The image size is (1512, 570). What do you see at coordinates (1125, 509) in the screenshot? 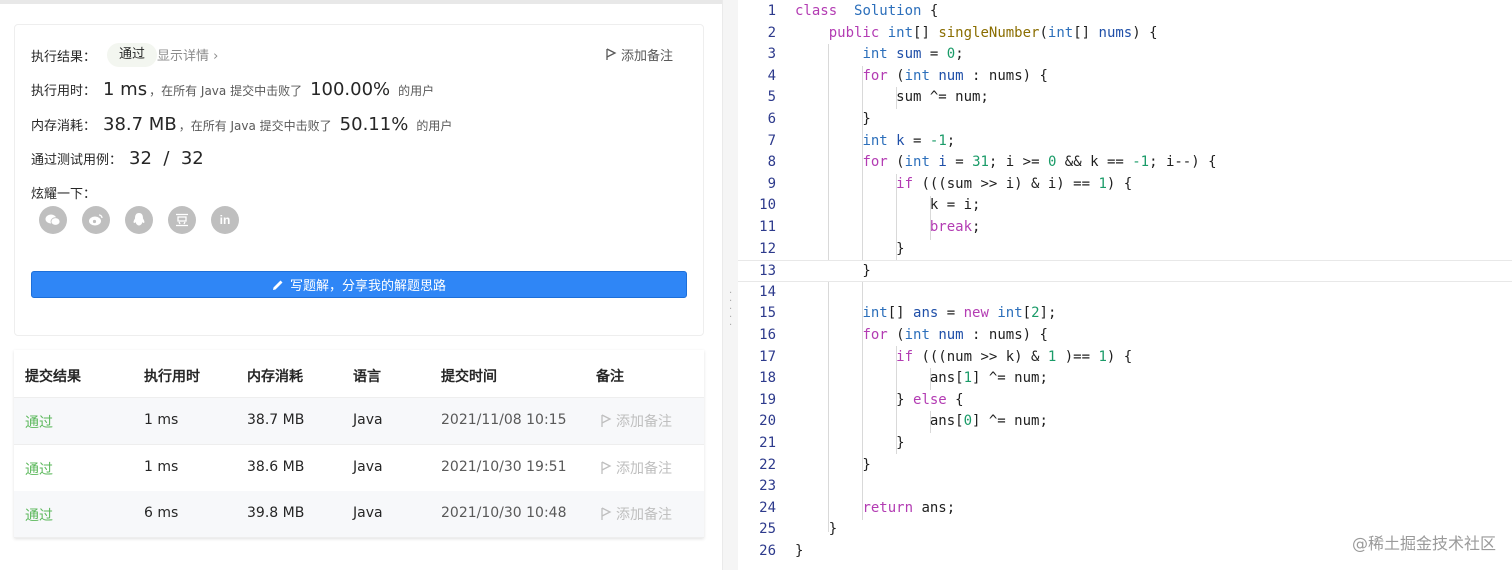
I see `code-line: 24 return ans;` at bounding box center [1125, 509].